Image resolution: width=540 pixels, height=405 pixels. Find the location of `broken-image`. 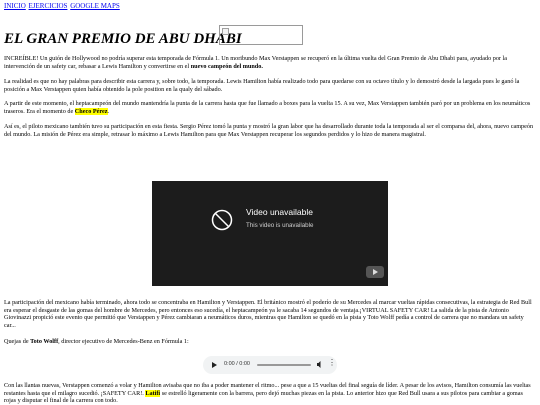

broken-image is located at coordinates (261, 35).